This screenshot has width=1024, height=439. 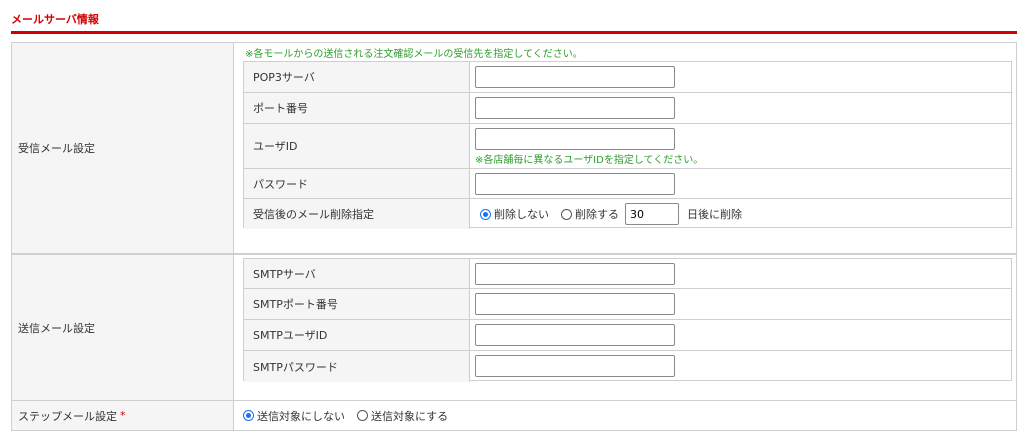 What do you see at coordinates (123, 327) in the screenshot?
I see `send-mail-label: 送信メール設定` at bounding box center [123, 327].